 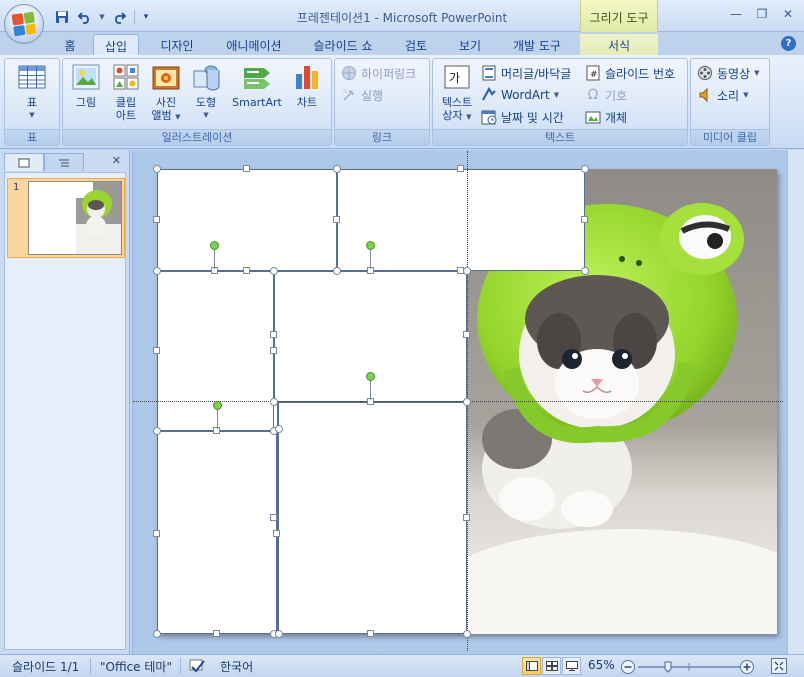 What do you see at coordinates (795, 402) in the screenshot?
I see `vertical-scrollbar` at bounding box center [795, 402].